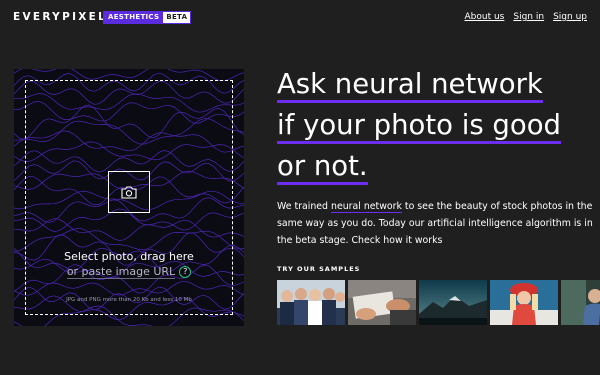 This screenshot has height=375, width=600. I want to click on paste-url-row: or paste image URL?, so click(129, 272).